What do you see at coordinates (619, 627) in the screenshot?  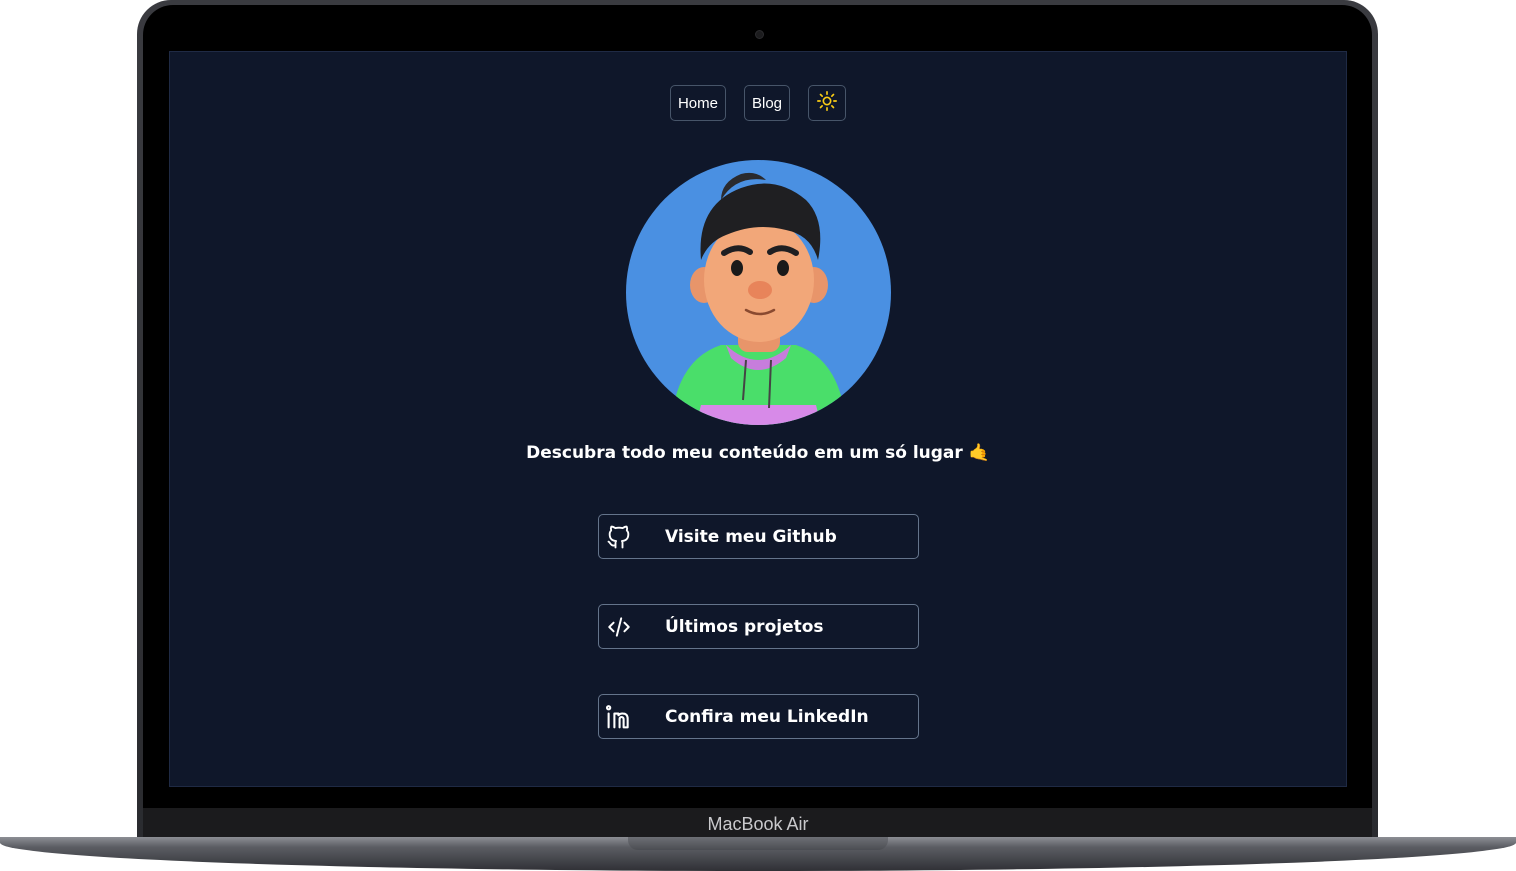 I see `code-icon` at bounding box center [619, 627].